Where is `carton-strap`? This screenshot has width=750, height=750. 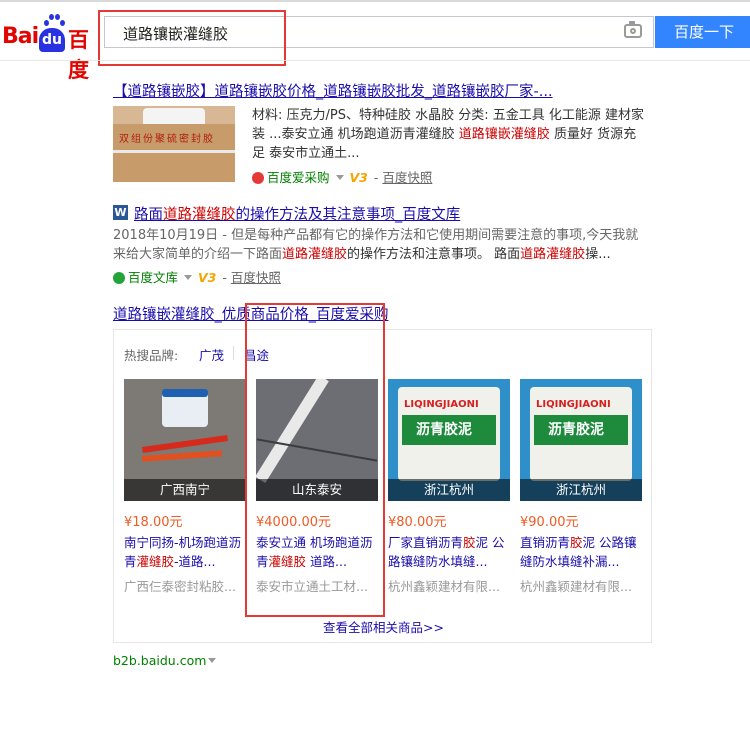 carton-strap is located at coordinates (174, 151).